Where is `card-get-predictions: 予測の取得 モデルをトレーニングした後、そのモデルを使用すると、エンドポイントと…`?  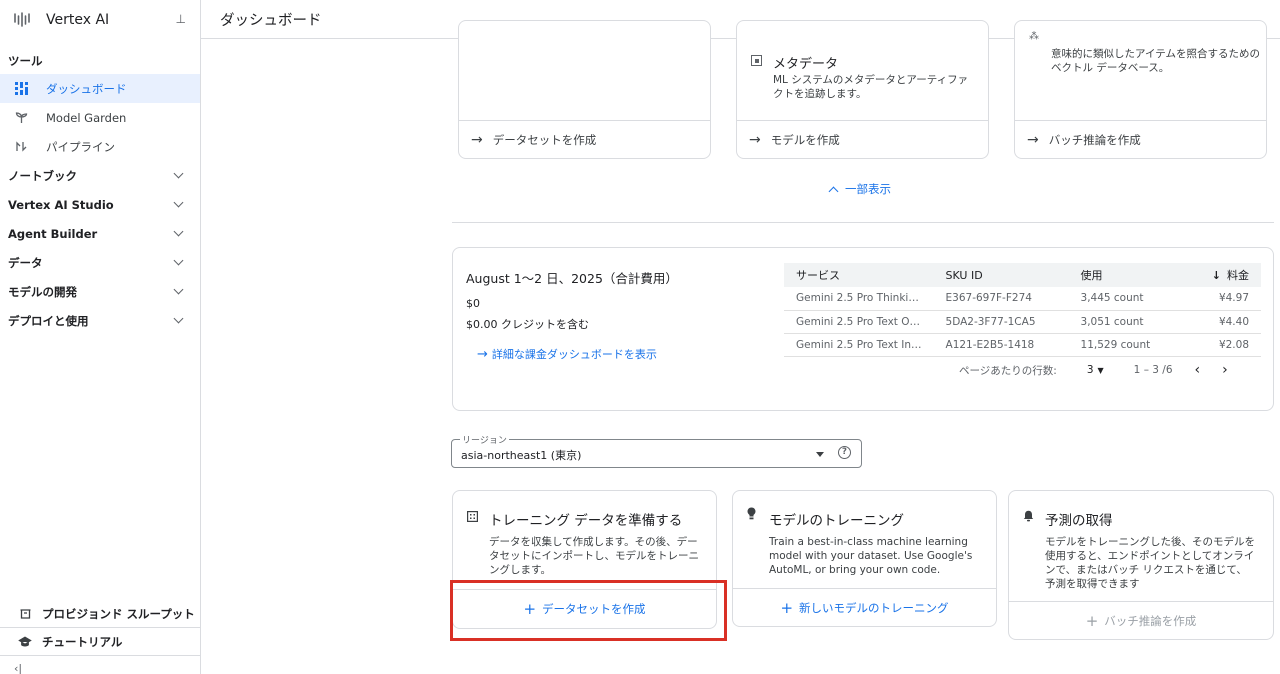
card-get-predictions: 予測の取得 モデルをトレーニングした後、そのモデルを使用すると、エンドポイントと… is located at coordinates (1141, 565).